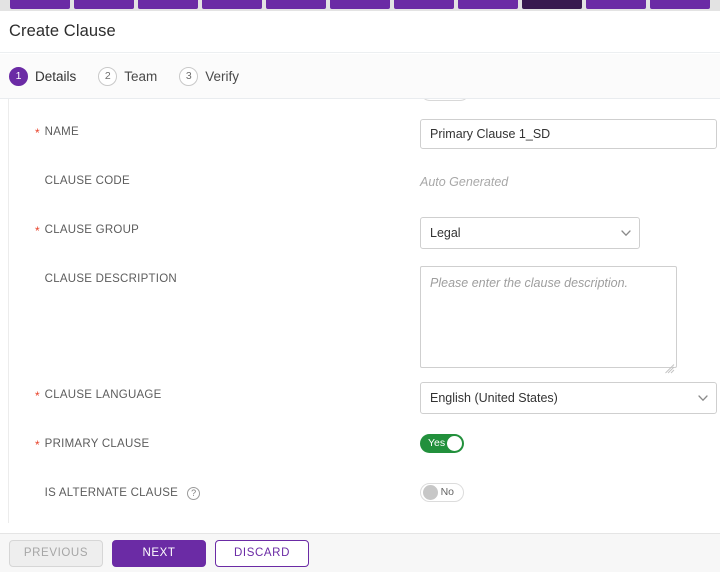 The width and height of the screenshot is (720, 572). I want to click on form-row-is-alternate-clause: * IS ALTERNATE CLAUSE ? No, so click(364, 498).